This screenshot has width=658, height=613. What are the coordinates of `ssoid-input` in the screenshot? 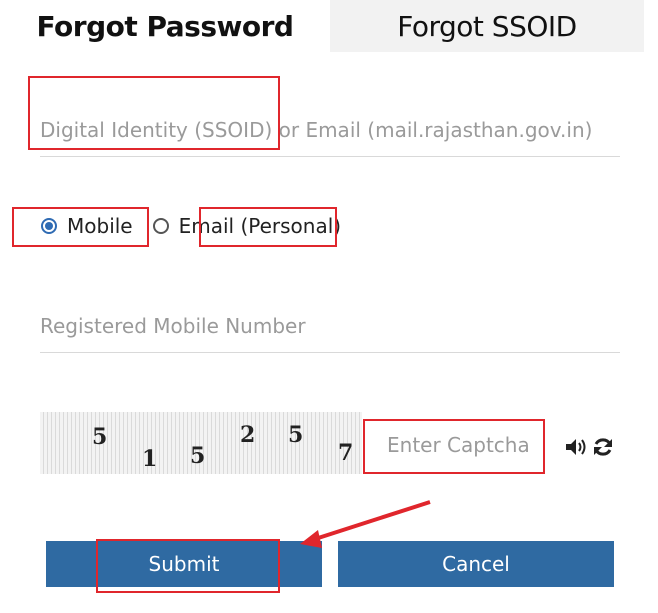 It's located at (330, 130).